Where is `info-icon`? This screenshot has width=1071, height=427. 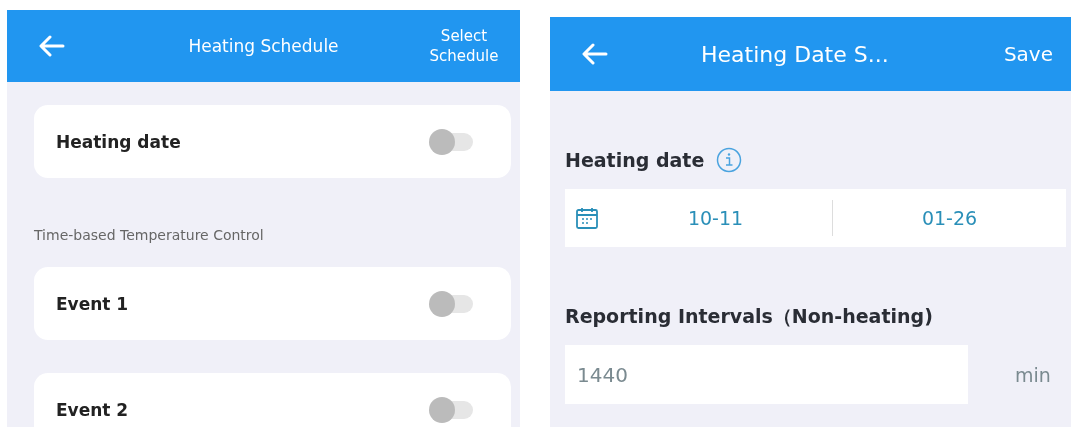
info-icon is located at coordinates (729, 160).